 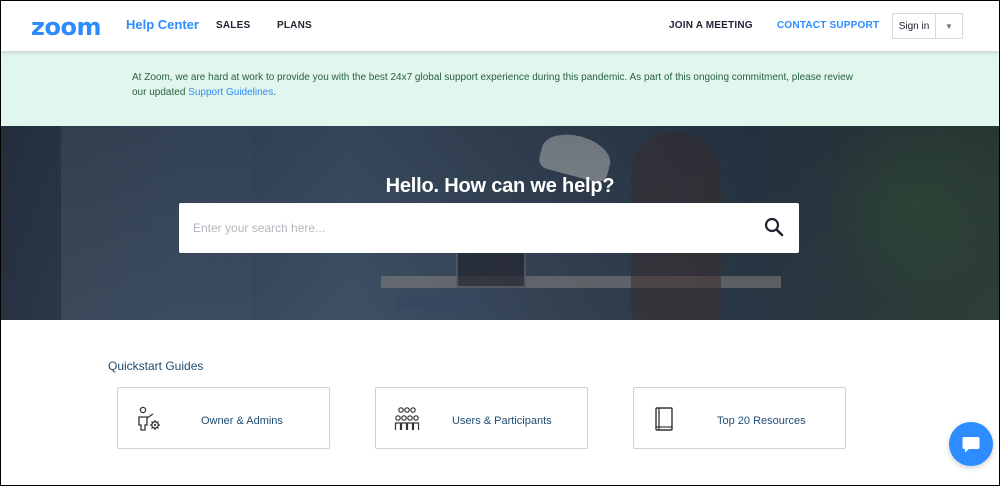 I want to click on chat-support-button, so click(x=971, y=444).